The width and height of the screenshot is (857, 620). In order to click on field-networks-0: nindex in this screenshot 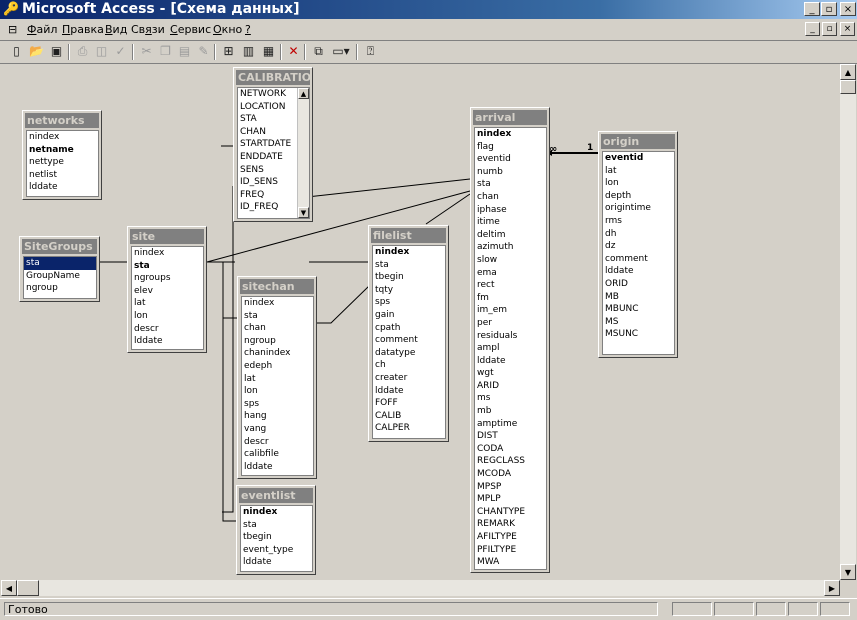, I will do `click(62, 137)`.